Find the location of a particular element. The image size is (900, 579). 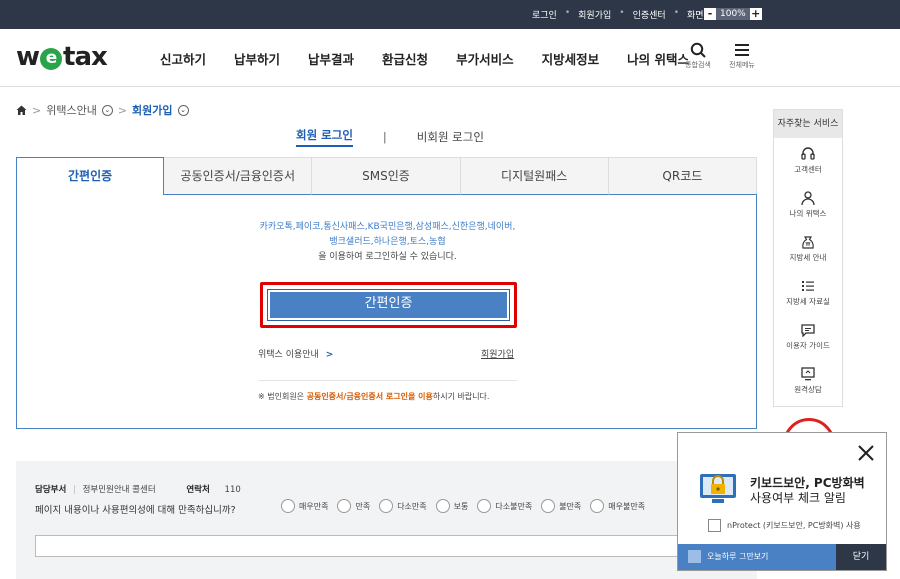

monitor-icon is located at coordinates (808, 374).